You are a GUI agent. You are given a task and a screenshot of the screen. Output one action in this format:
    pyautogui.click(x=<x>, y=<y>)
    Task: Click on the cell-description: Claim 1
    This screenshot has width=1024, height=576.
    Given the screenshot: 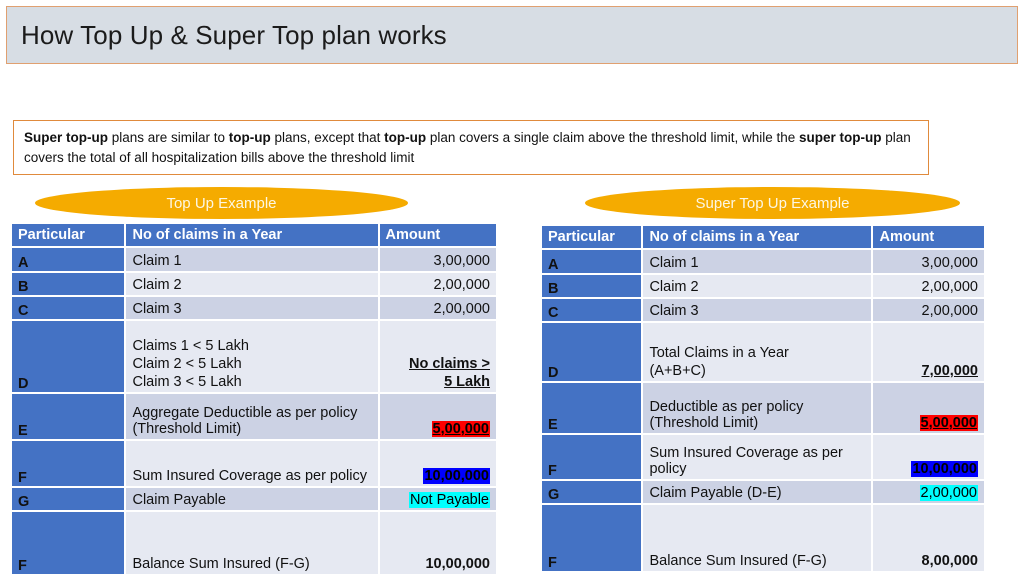 What is the action you would take?
    pyautogui.click(x=253, y=260)
    